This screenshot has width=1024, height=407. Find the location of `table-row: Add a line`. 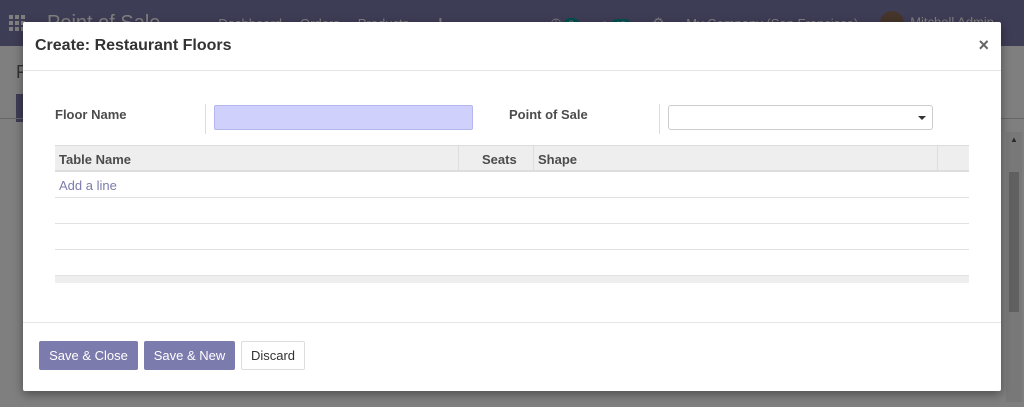

table-row: Add a line is located at coordinates (512, 185).